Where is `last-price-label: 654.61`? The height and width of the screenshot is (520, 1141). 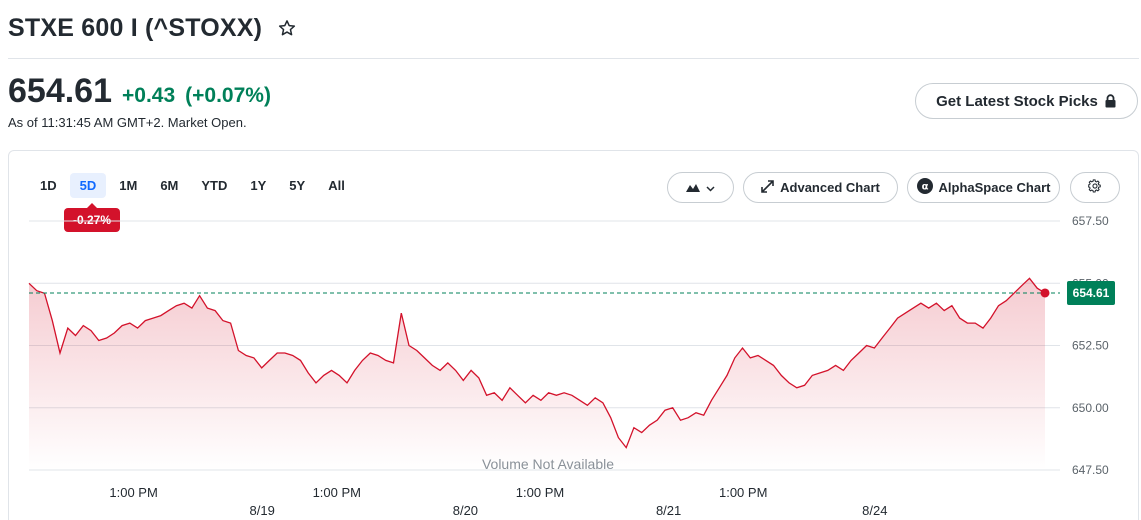
last-price-label: 654.61 is located at coordinates (1091, 293).